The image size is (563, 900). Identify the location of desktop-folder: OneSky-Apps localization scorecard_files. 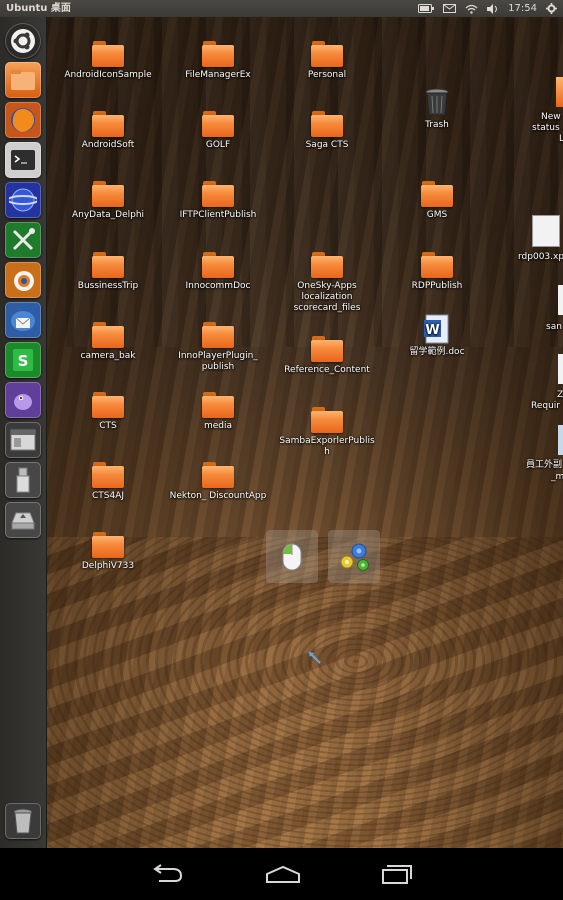
(327, 281).